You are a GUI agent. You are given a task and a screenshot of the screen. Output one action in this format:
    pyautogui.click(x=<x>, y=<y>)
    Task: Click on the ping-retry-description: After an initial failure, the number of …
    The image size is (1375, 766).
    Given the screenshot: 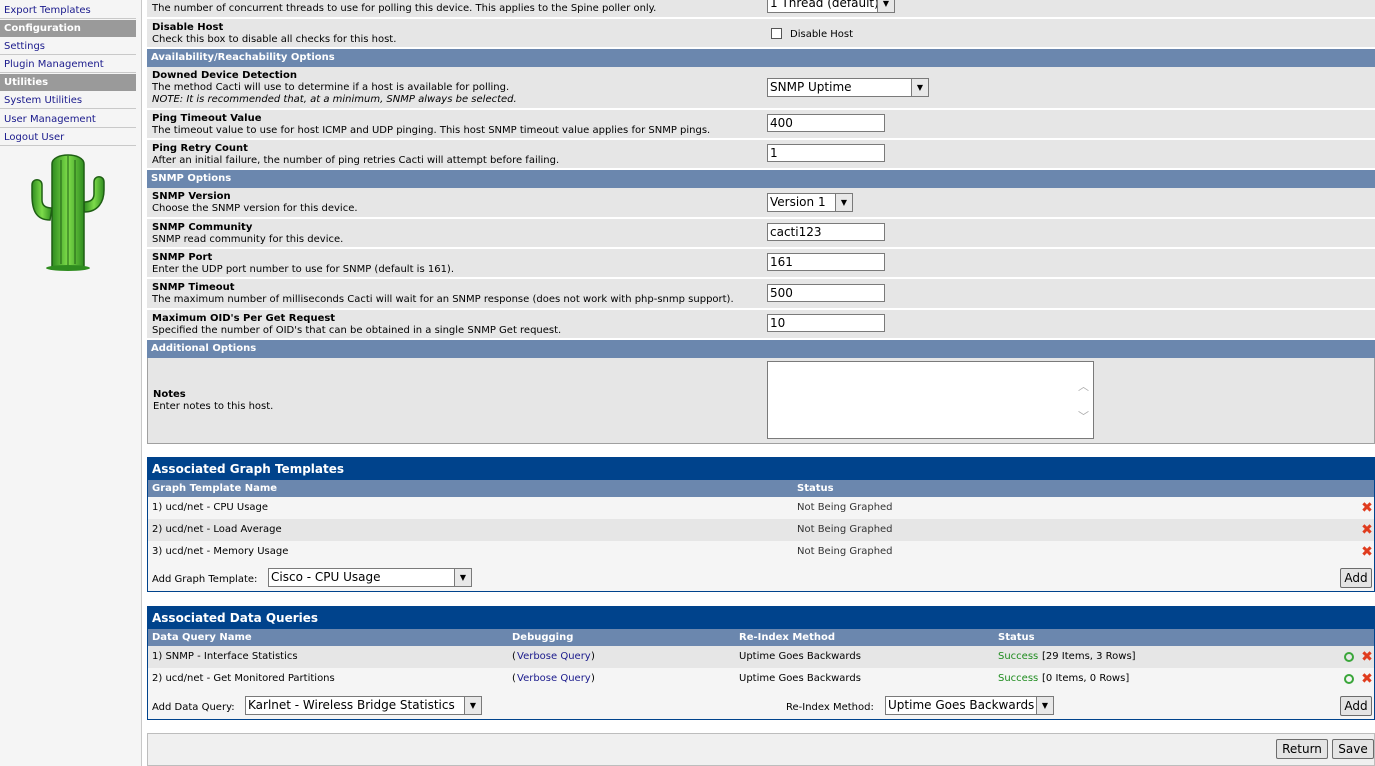 What is the action you would take?
    pyautogui.click(x=356, y=160)
    